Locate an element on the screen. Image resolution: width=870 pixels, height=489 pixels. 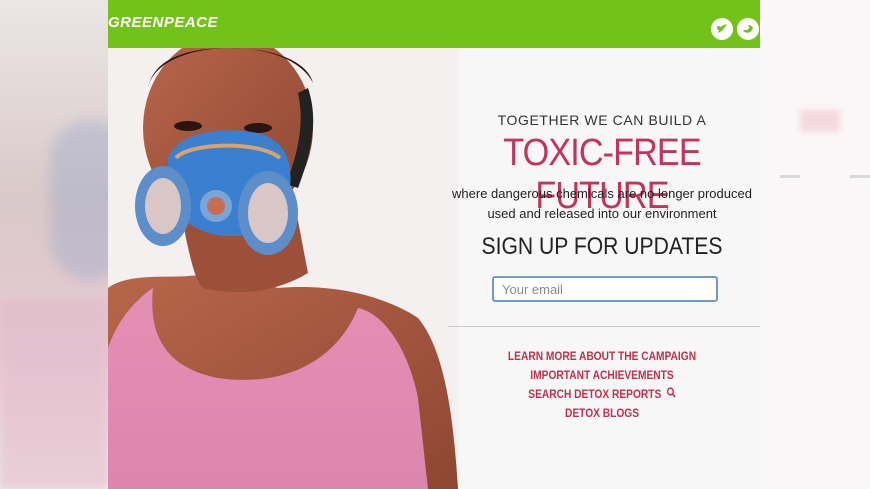
blurred-right-margin is located at coordinates (815, 244).